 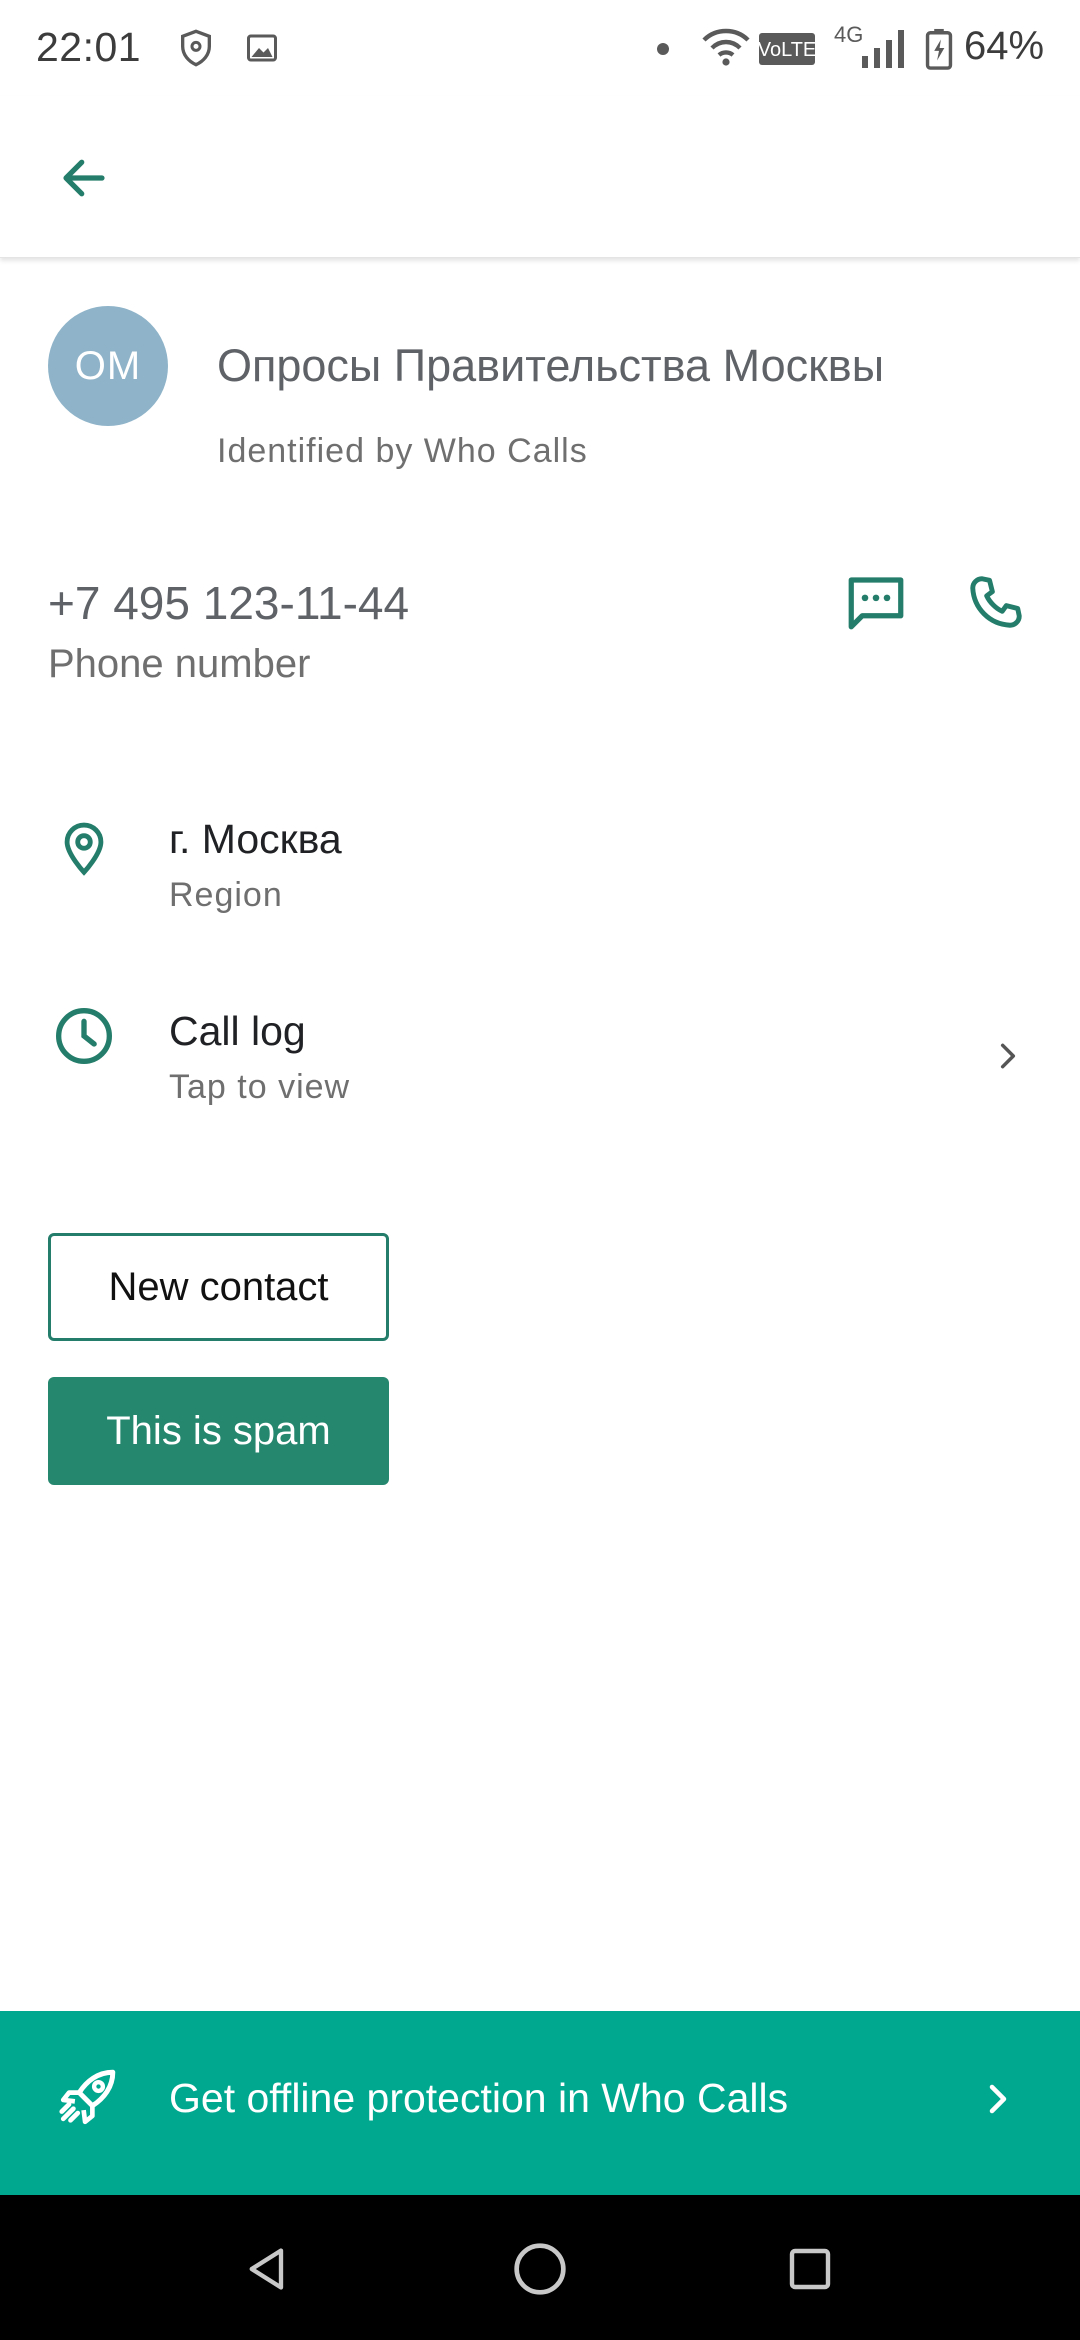 I want to click on dot-icon, so click(x=663, y=51).